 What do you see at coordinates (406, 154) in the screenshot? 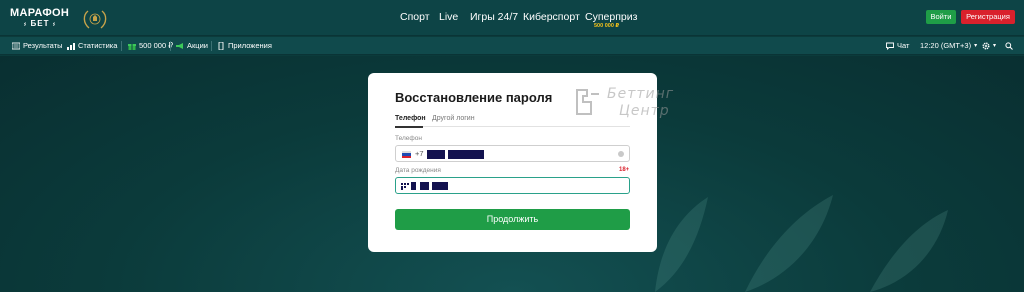
I see `russia-flag-icon` at bounding box center [406, 154].